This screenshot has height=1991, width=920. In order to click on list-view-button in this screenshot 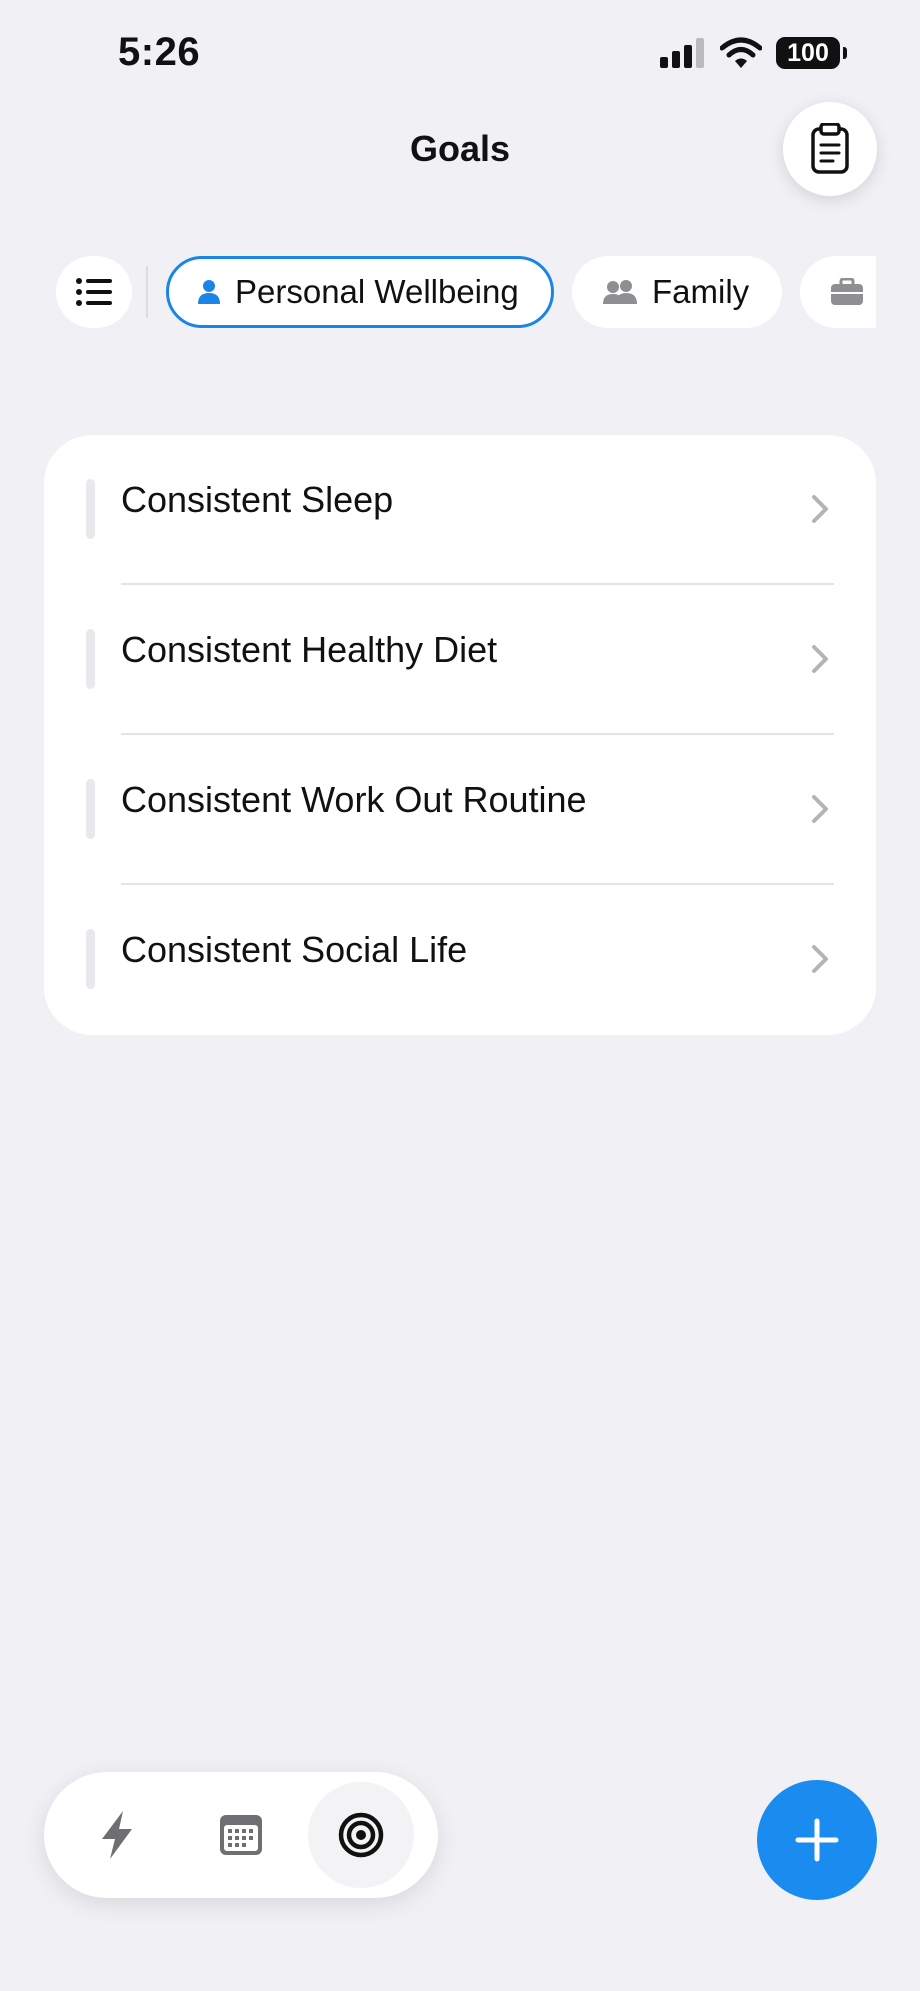, I will do `click(94, 292)`.